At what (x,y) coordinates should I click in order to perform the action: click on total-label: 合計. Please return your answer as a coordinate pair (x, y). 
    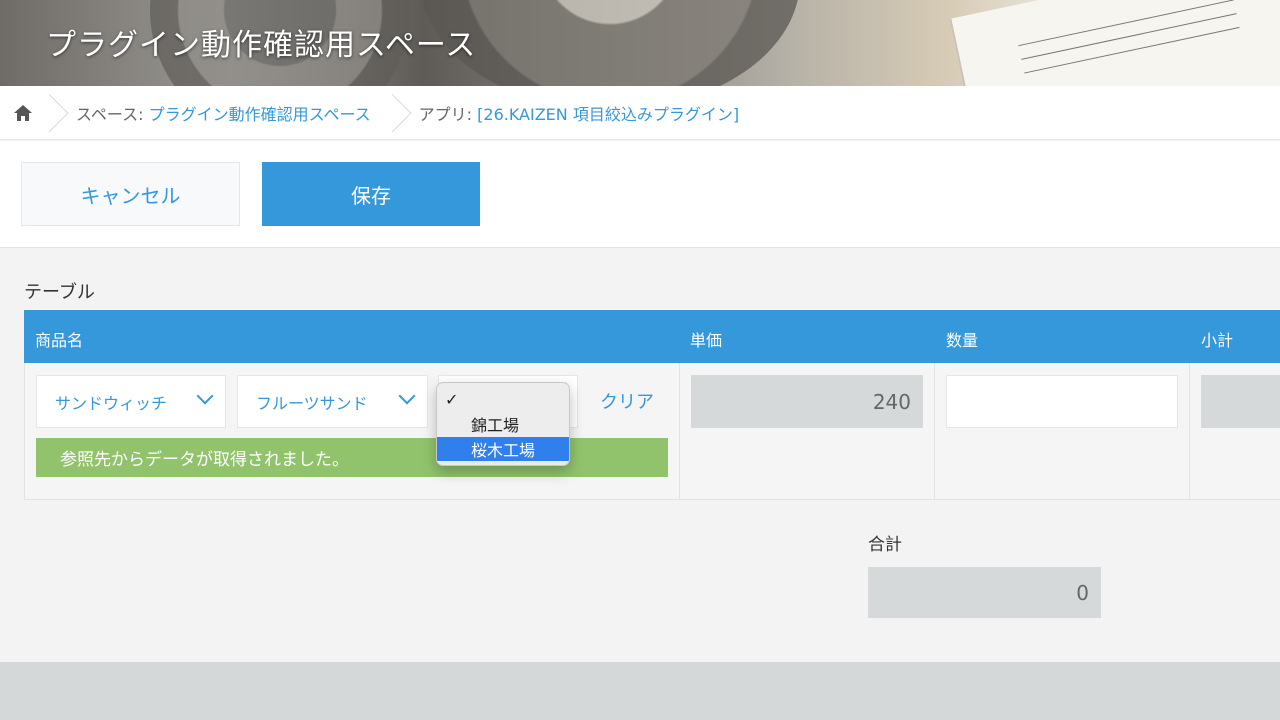
    Looking at the image, I should click on (885, 545).